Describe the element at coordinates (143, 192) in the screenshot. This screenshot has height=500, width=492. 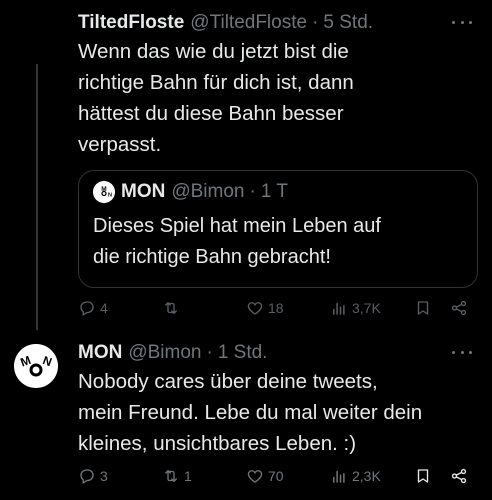
I see `quoted-author-name: MON` at that location.